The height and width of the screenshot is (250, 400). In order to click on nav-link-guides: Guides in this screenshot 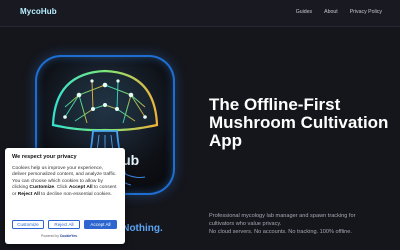, I will do `click(304, 12)`.